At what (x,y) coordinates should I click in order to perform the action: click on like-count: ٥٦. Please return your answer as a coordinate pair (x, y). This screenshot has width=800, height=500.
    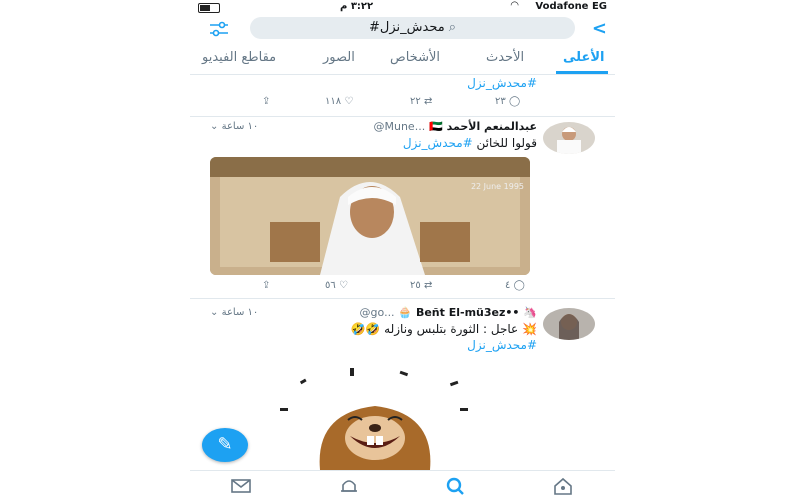
    Looking at the image, I should click on (330, 285).